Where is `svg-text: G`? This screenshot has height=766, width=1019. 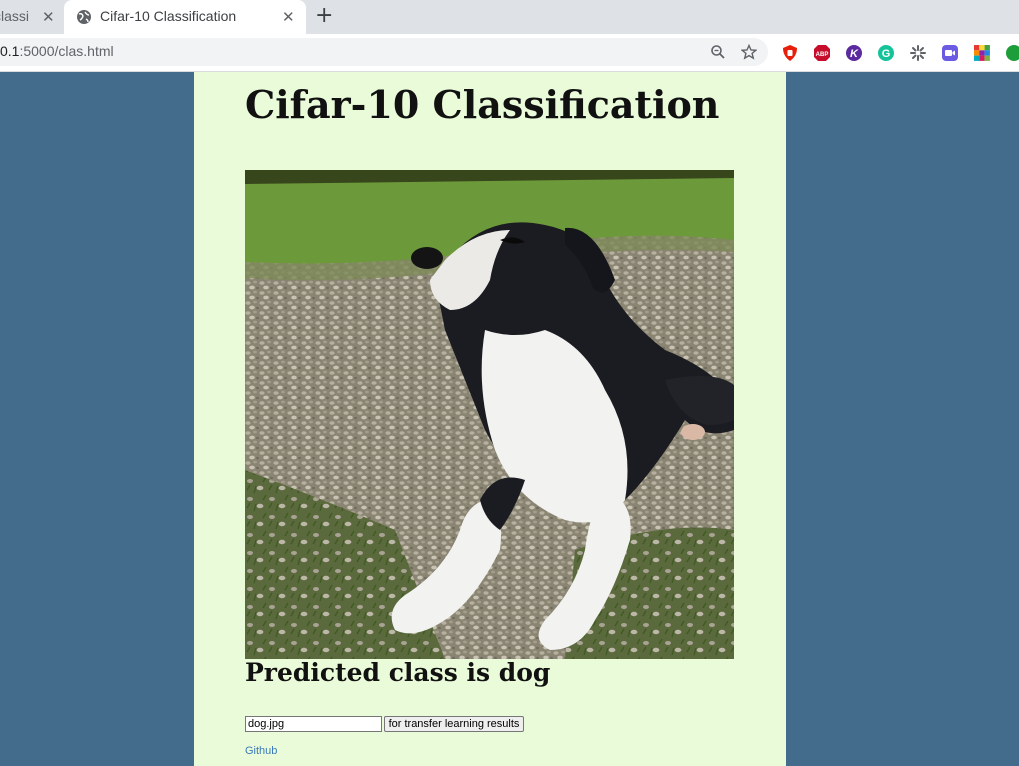 svg-text: G is located at coordinates (886, 54).